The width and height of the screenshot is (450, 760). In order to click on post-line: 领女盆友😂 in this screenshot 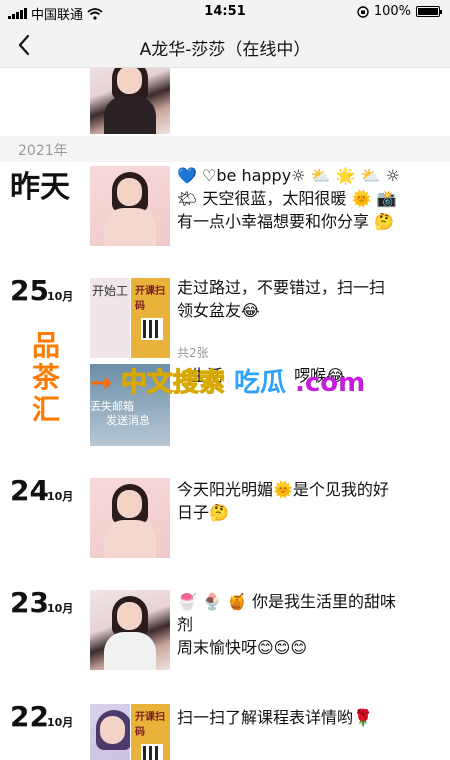, I will do `click(218, 310)`.